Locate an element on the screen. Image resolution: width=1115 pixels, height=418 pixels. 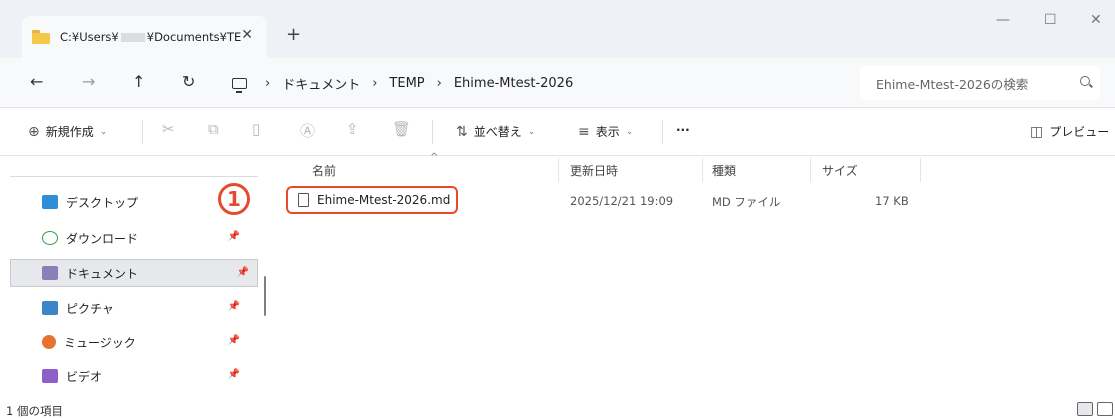
redacted-username is located at coordinates (132, 37).